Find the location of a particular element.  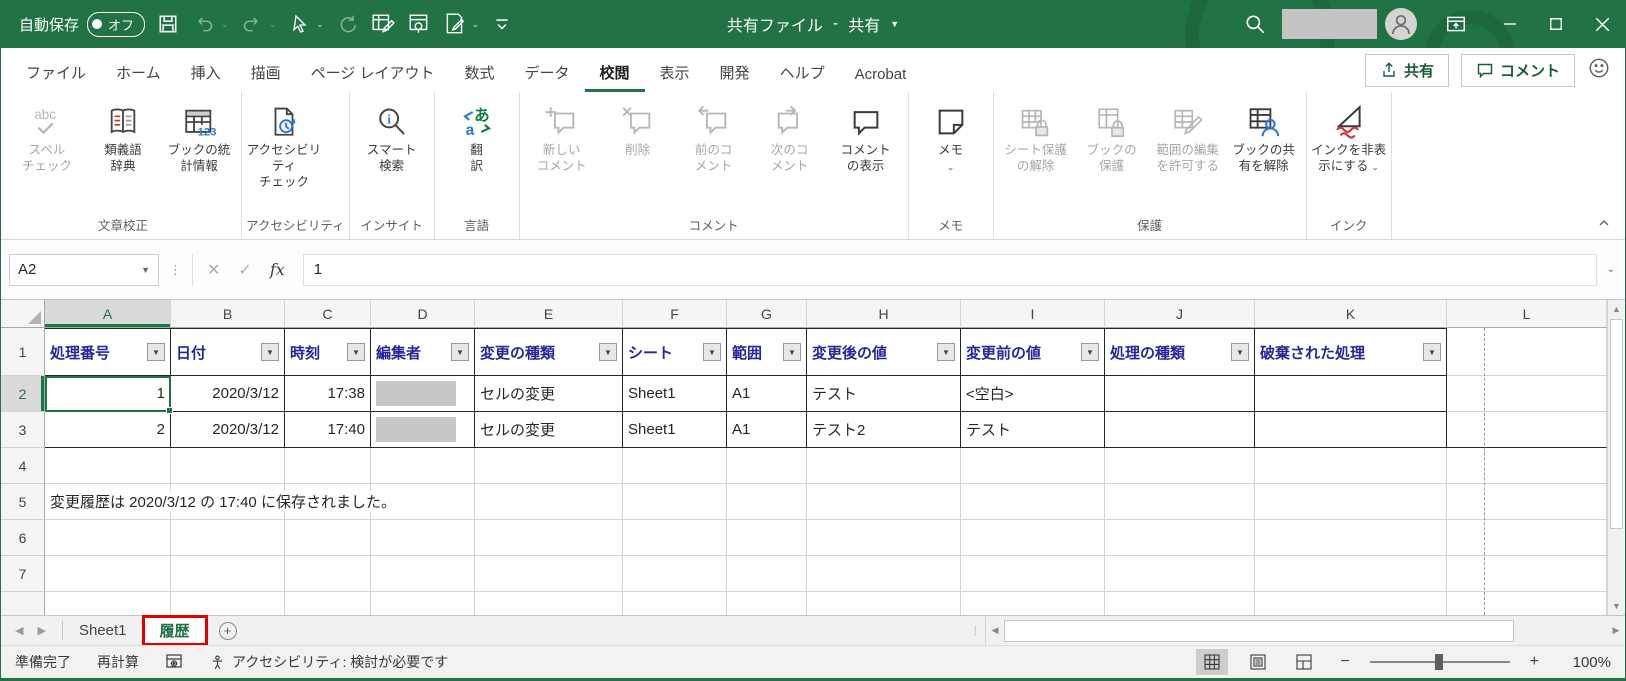

column-header-F: F is located at coordinates (675, 314).